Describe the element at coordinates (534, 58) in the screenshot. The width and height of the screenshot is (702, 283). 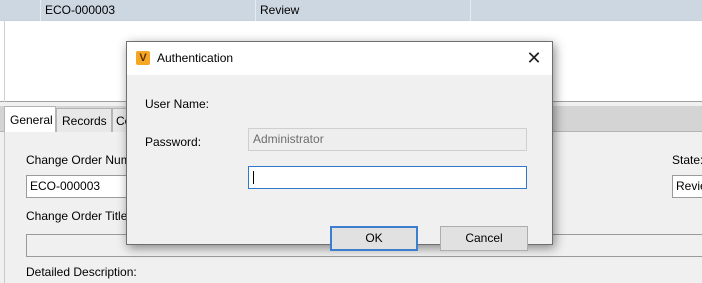
I see `close-icon: ✕` at that location.